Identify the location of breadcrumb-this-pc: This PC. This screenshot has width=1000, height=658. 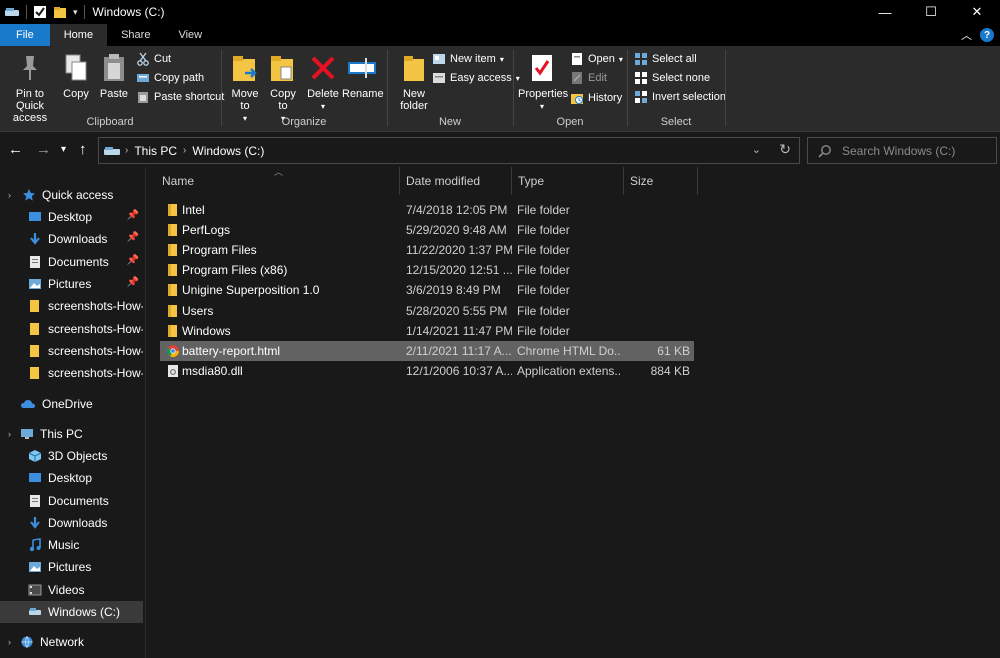
(155, 151).